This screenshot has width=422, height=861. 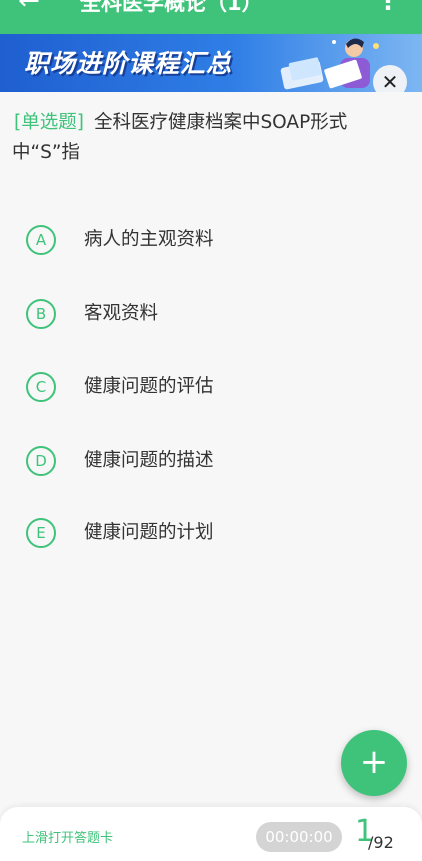 What do you see at coordinates (299, 837) in the screenshot?
I see `exam-timer: 00:00:00` at bounding box center [299, 837].